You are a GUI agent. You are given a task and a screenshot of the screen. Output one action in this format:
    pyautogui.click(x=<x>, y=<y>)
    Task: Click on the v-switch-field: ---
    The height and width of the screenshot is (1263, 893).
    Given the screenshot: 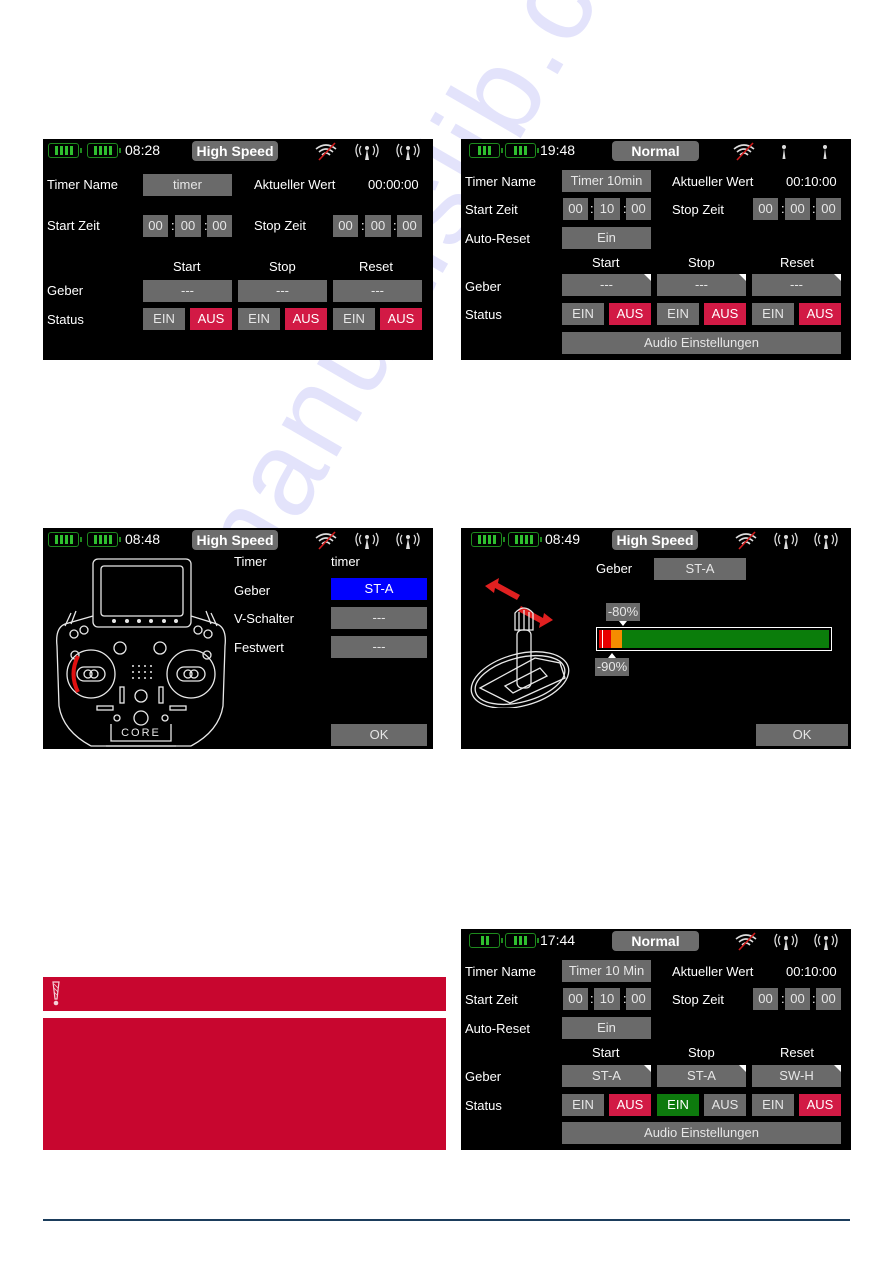 What is the action you would take?
    pyautogui.click(x=379, y=618)
    